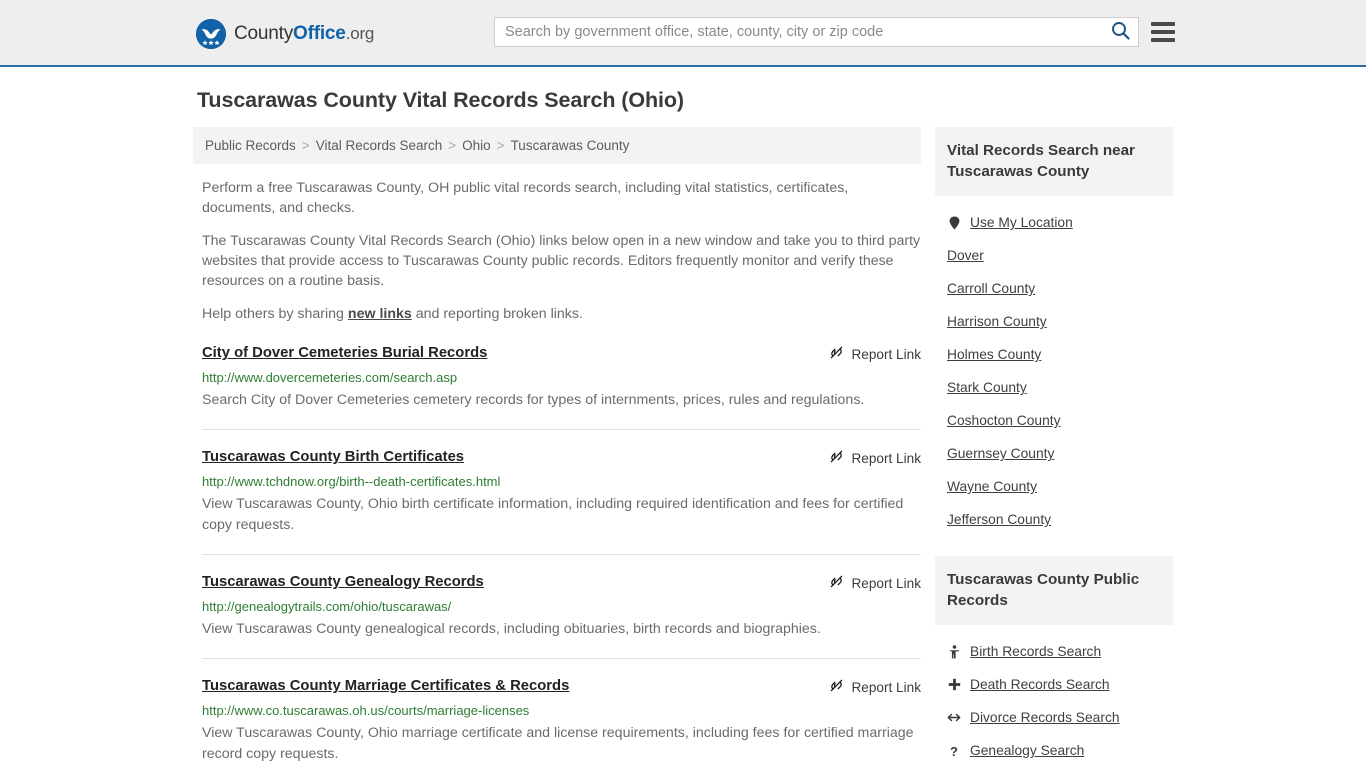  I want to click on sidebar-item-guernsey-county: Guernsey County, so click(1060, 453).